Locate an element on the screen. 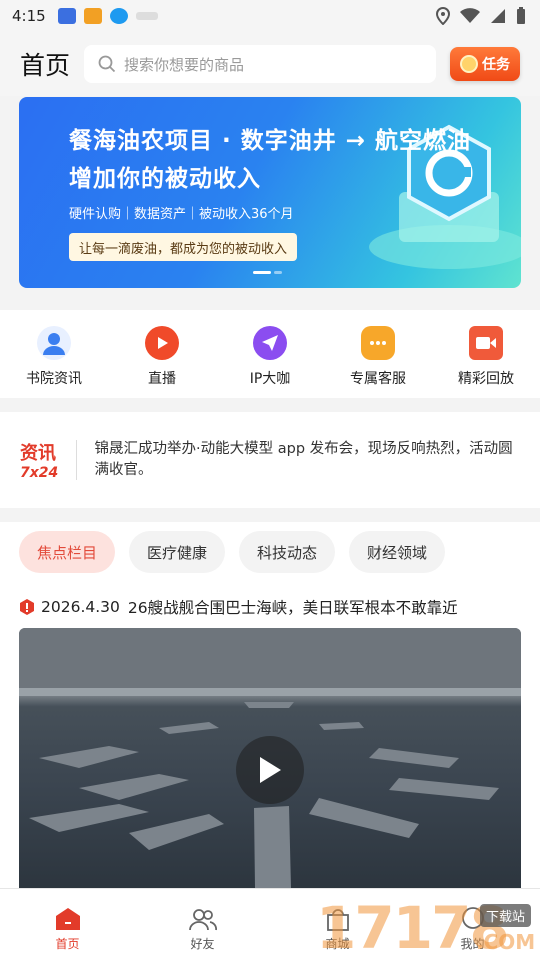  news-logo-top: 资讯 is located at coordinates (38, 453).